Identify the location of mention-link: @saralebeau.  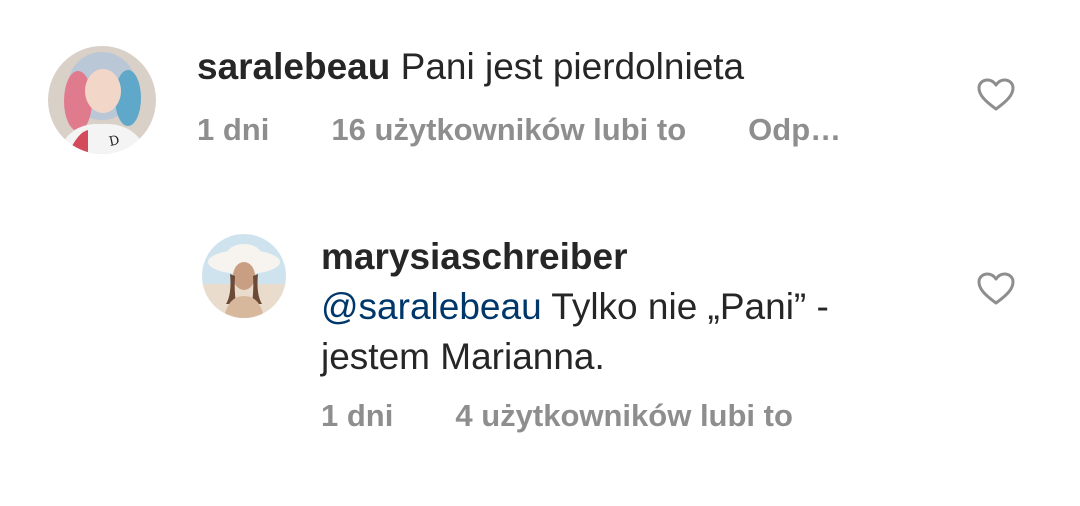
(431, 306).